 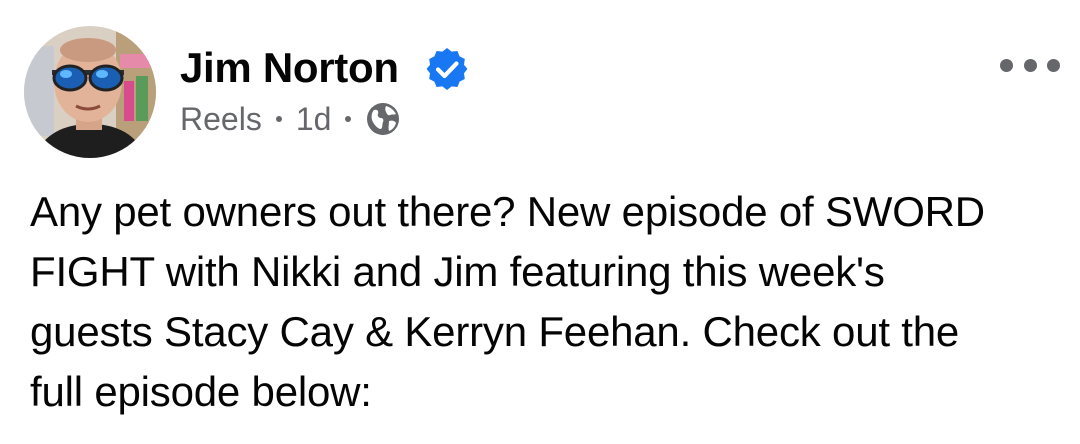 What do you see at coordinates (221, 119) in the screenshot?
I see `post-source: Reels` at bounding box center [221, 119].